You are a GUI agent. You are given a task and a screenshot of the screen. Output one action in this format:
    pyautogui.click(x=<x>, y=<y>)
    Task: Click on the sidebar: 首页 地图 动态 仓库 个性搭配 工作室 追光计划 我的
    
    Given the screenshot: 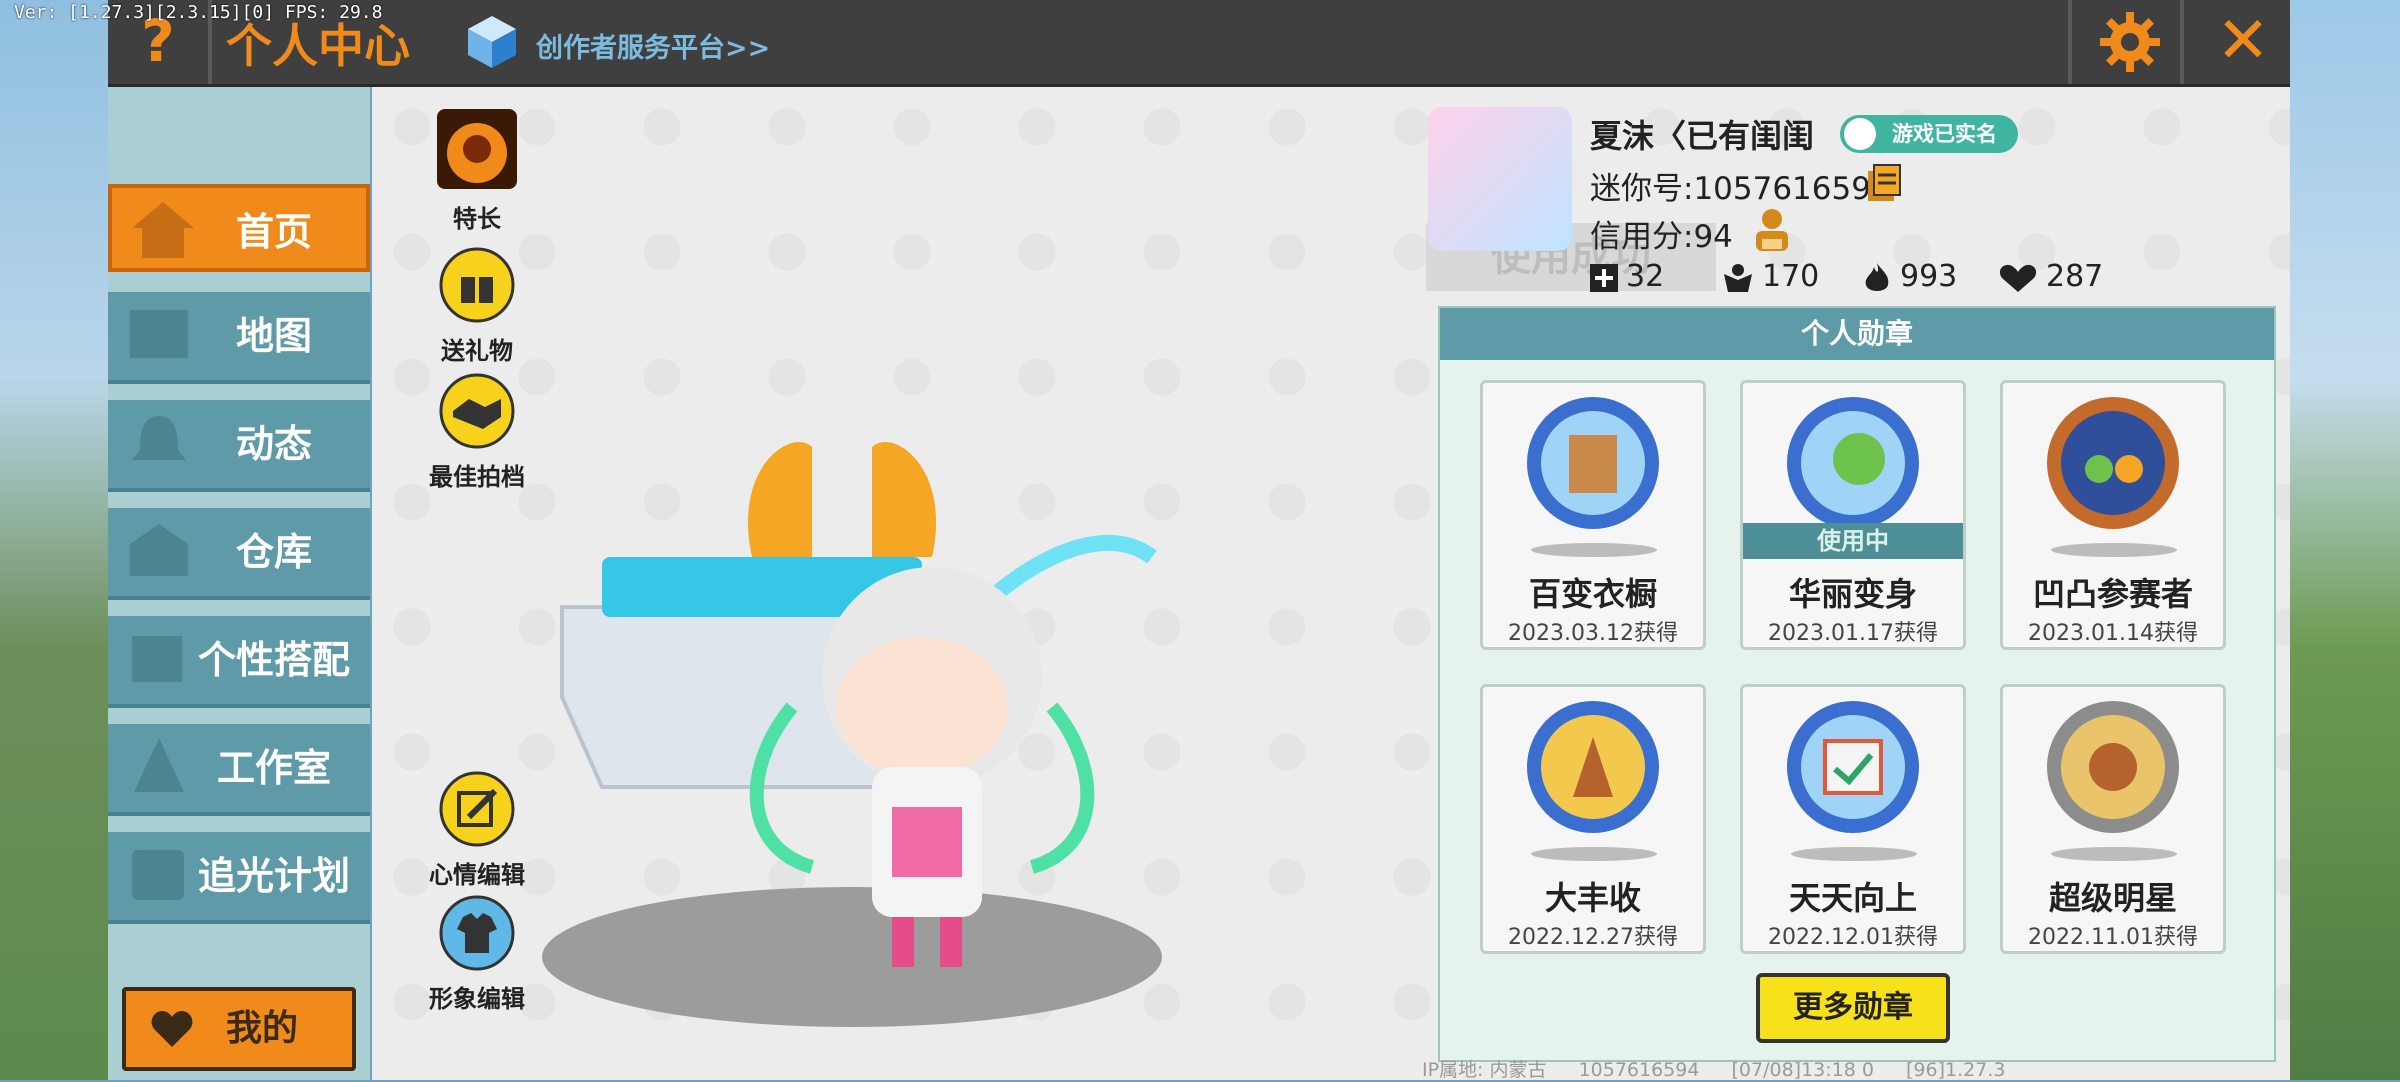 What is the action you would take?
    pyautogui.click(x=239, y=583)
    